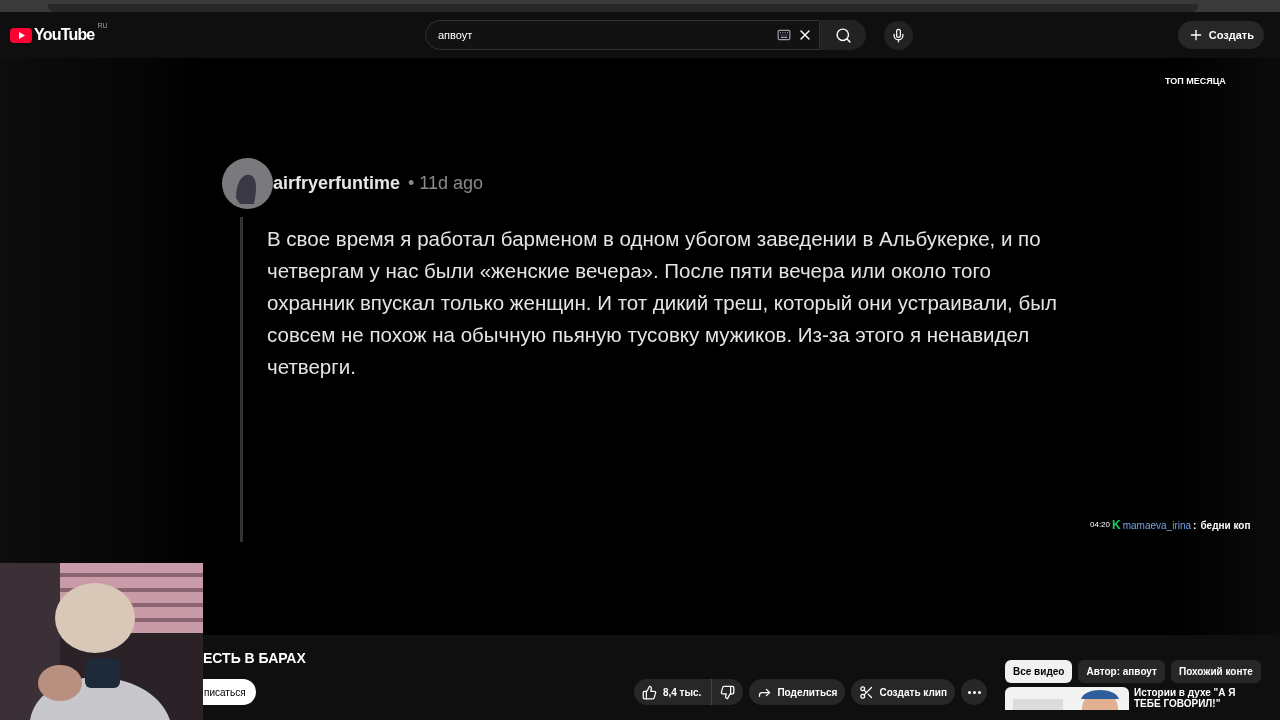  I want to click on video-title: ЕСТЬ В БАРАХ, so click(255, 658).